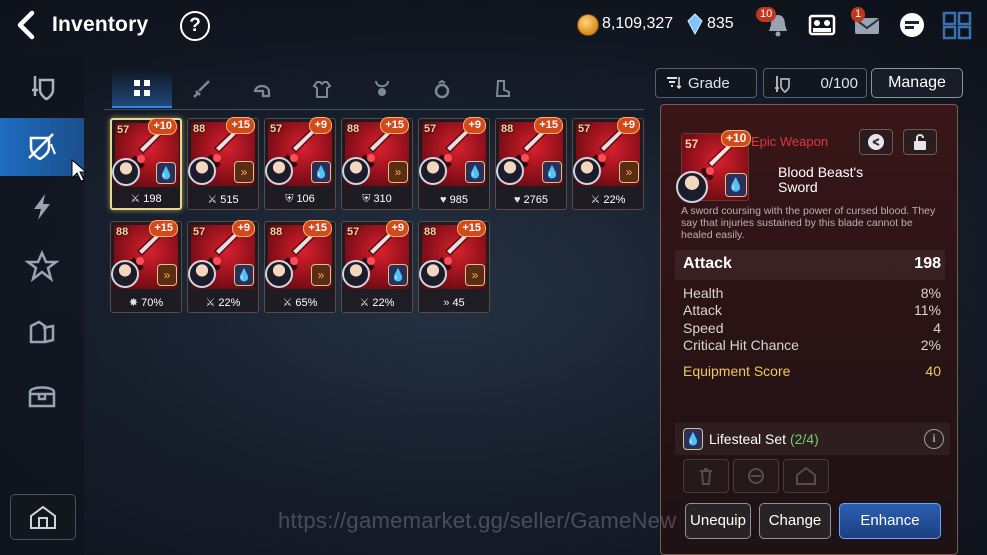 Image resolution: width=987 pixels, height=555 pixels. What do you see at coordinates (142, 89) in the screenshot?
I see `tab-all` at bounding box center [142, 89].